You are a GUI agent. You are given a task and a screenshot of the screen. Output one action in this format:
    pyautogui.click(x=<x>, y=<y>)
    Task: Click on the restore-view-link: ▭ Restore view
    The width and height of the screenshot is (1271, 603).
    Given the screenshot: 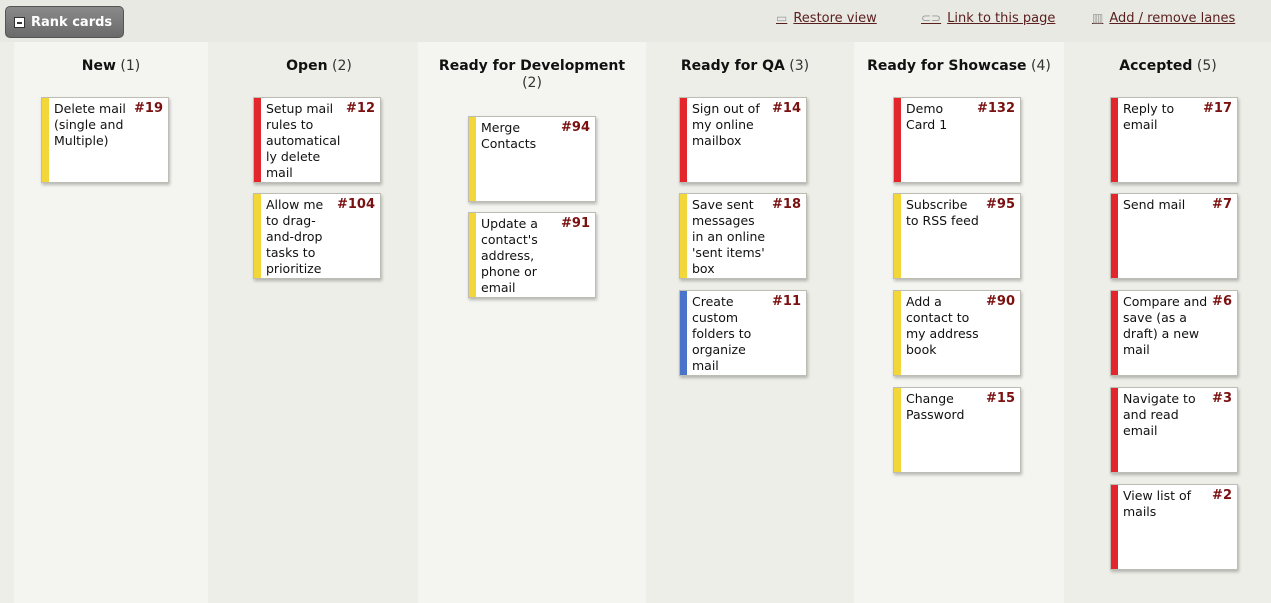 What is the action you would take?
    pyautogui.click(x=826, y=18)
    